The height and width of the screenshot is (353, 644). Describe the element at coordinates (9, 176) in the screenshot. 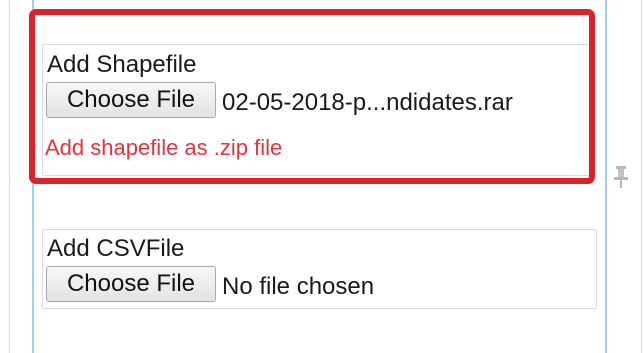

I see `left-divider` at that location.